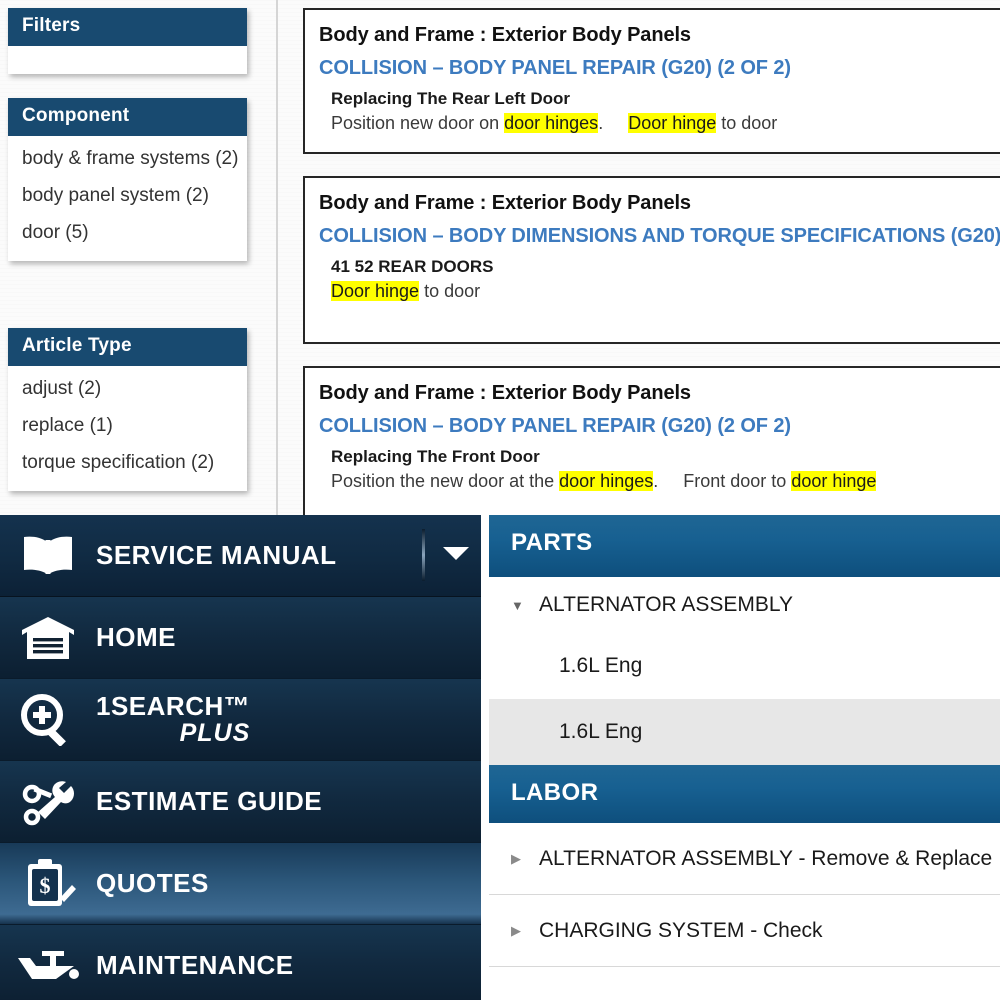  What do you see at coordinates (744, 794) in the screenshot?
I see `labor-section-header: LABOR` at bounding box center [744, 794].